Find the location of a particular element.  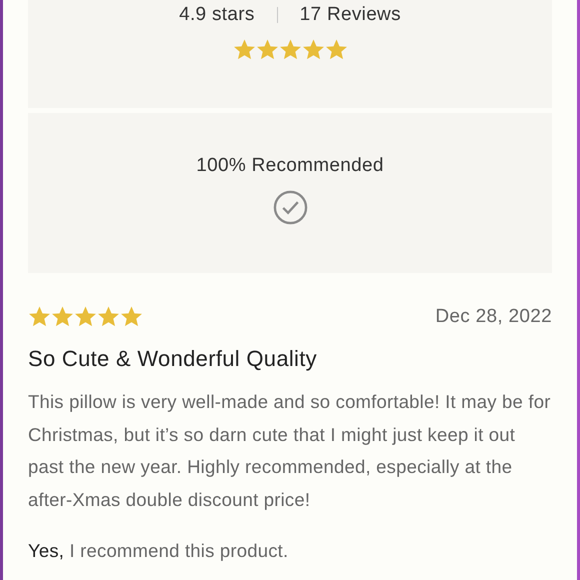

recommended-text: 100% Recommended is located at coordinates (290, 166).